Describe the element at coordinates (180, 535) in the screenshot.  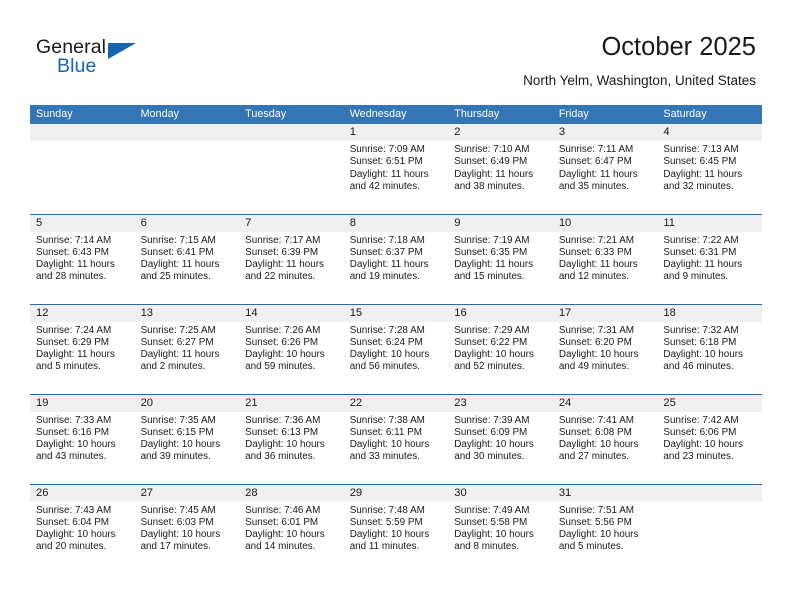
I see `daylight-duration-line1: Daylight: 10 hours` at that location.